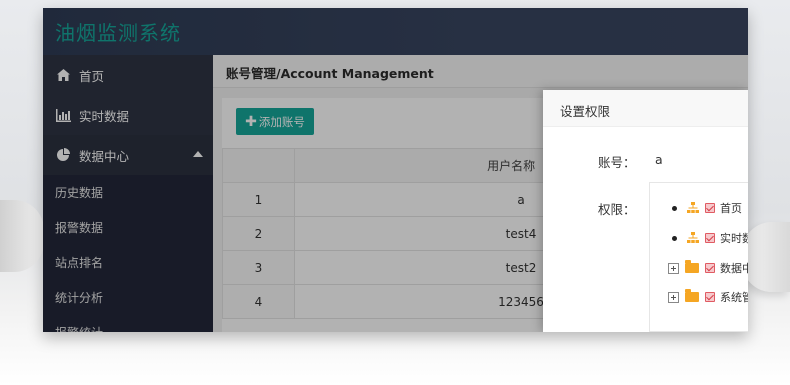  Describe the element at coordinates (734, 297) in the screenshot. I see `tree-node-label: 系统管` at that location.